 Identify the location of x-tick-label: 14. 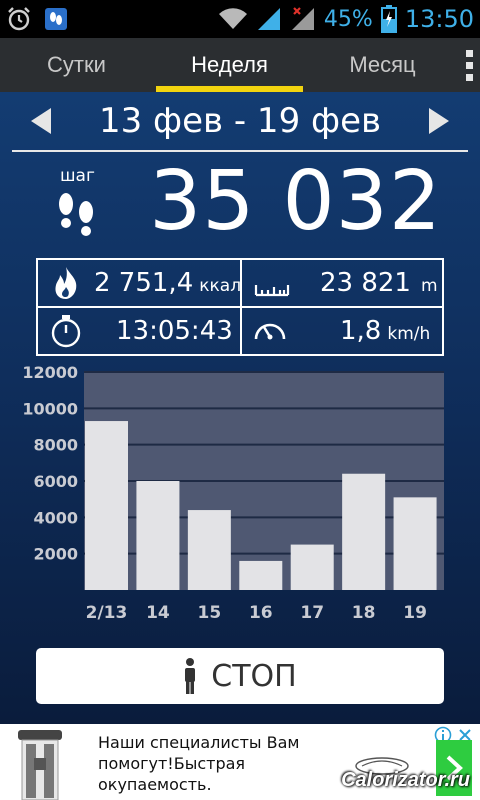
(158, 613).